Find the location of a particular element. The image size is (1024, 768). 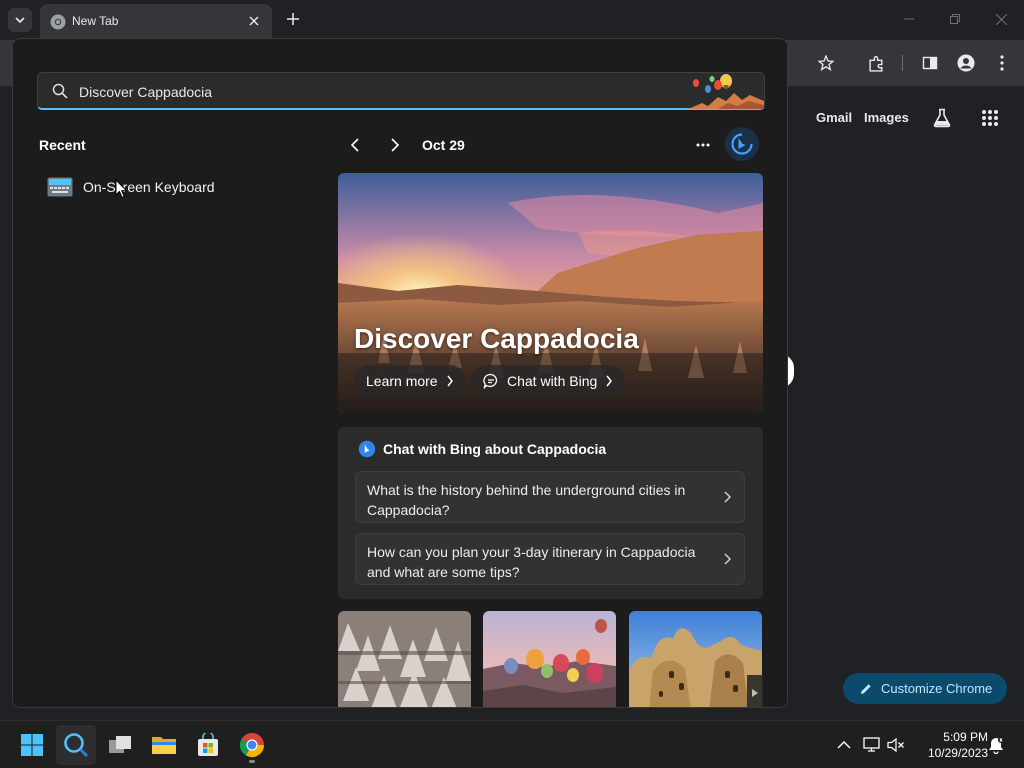

start-icon is located at coordinates (32, 745).